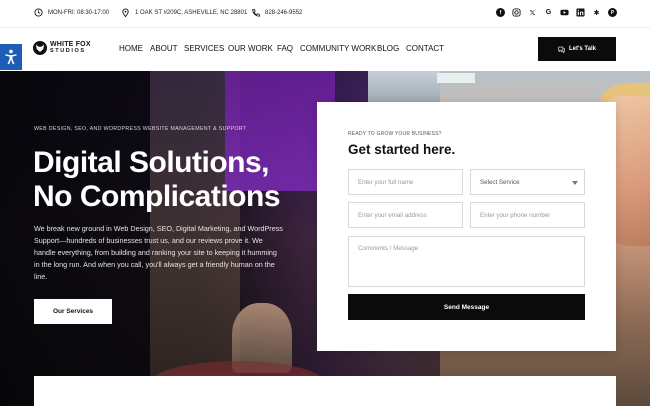 The width and height of the screenshot is (650, 406). Describe the element at coordinates (285, 48) in the screenshot. I see `nav-item-faq: FAQ` at that location.